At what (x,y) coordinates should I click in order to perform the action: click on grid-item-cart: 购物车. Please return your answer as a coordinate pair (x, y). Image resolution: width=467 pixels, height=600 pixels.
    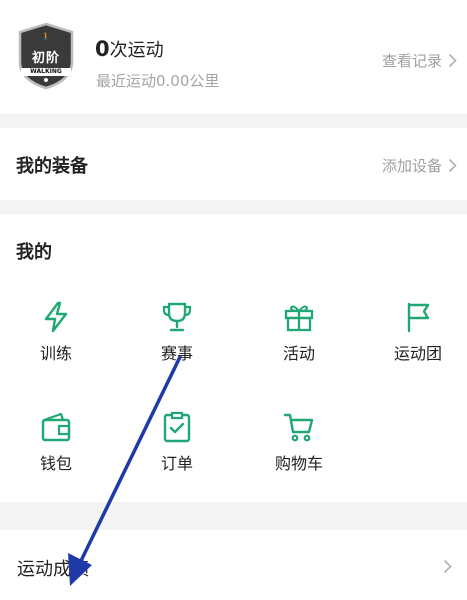
    Looking at the image, I should click on (299, 442).